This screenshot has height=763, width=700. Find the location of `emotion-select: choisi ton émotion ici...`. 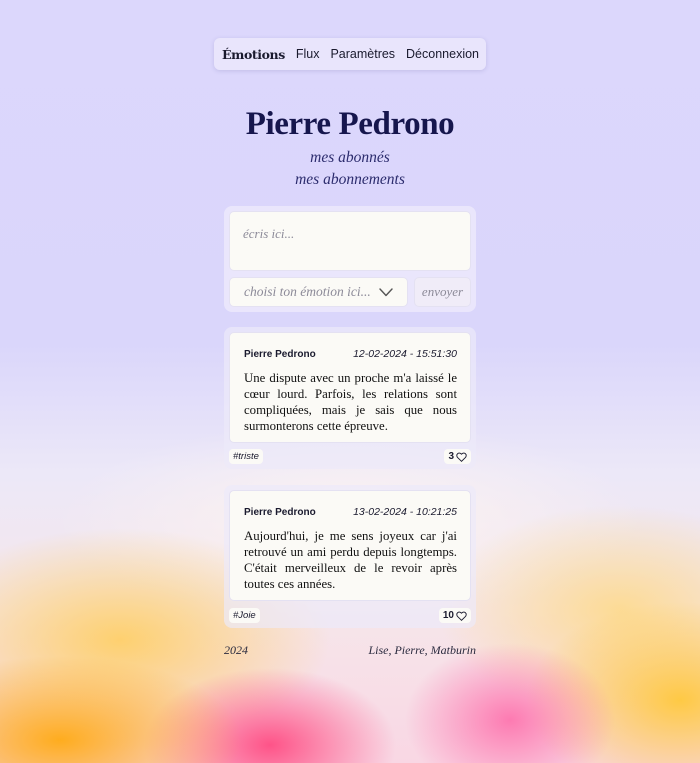

emotion-select: choisi ton émotion ici... is located at coordinates (318, 292).